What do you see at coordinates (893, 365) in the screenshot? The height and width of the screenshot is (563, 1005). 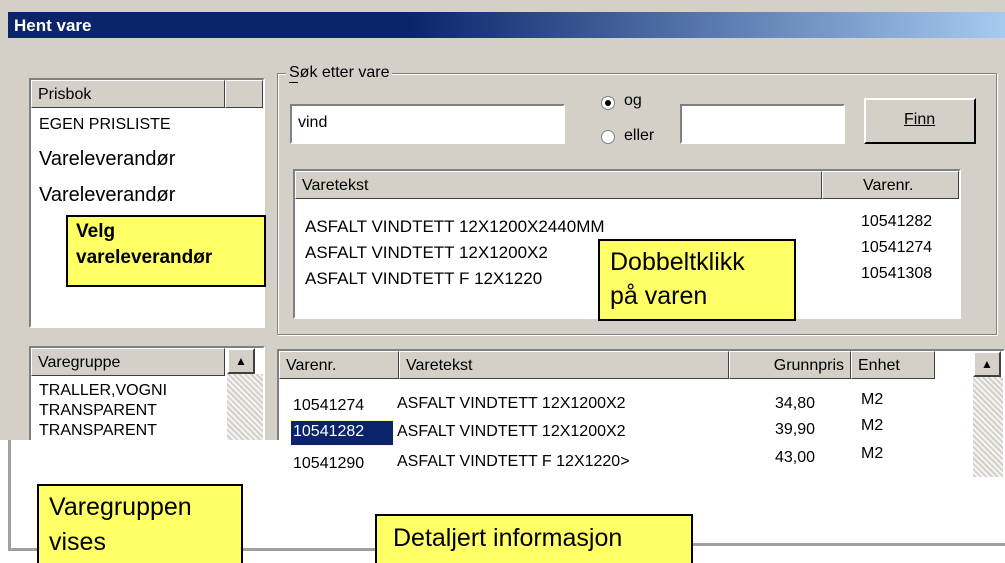 I see `details-header-enhet: Enhet` at bounding box center [893, 365].